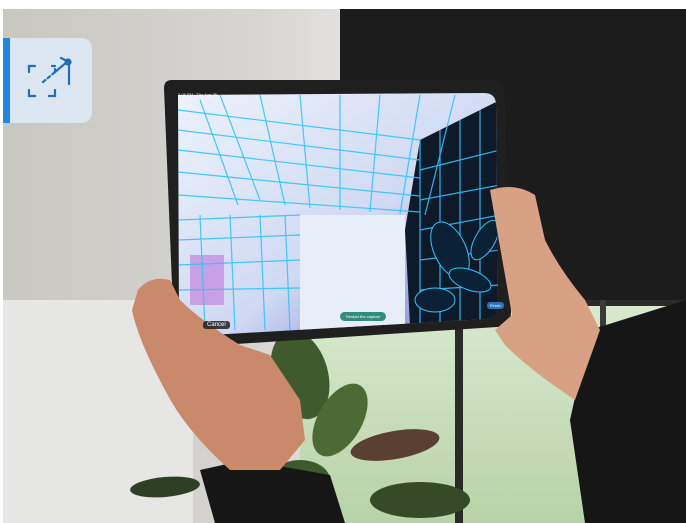 The image size is (686, 523). Describe the element at coordinates (495, 305) in the screenshot. I see `finish-button: Finish` at that location.